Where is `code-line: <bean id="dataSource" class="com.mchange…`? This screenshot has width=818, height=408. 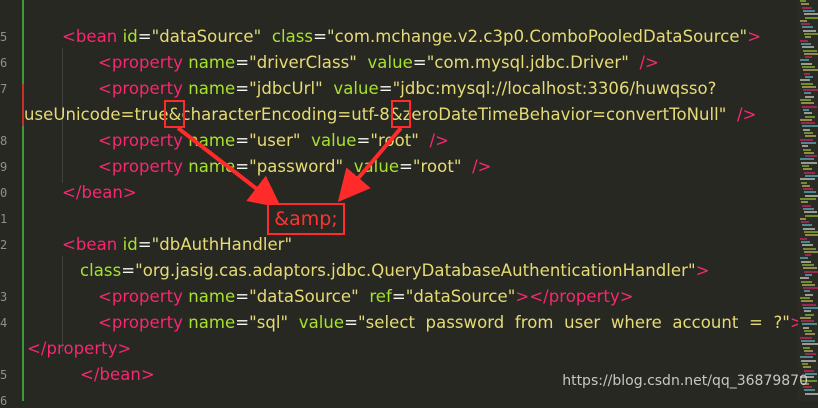 code-line: <bean id="dataSource" class="com.mchange… is located at coordinates (411, 37).